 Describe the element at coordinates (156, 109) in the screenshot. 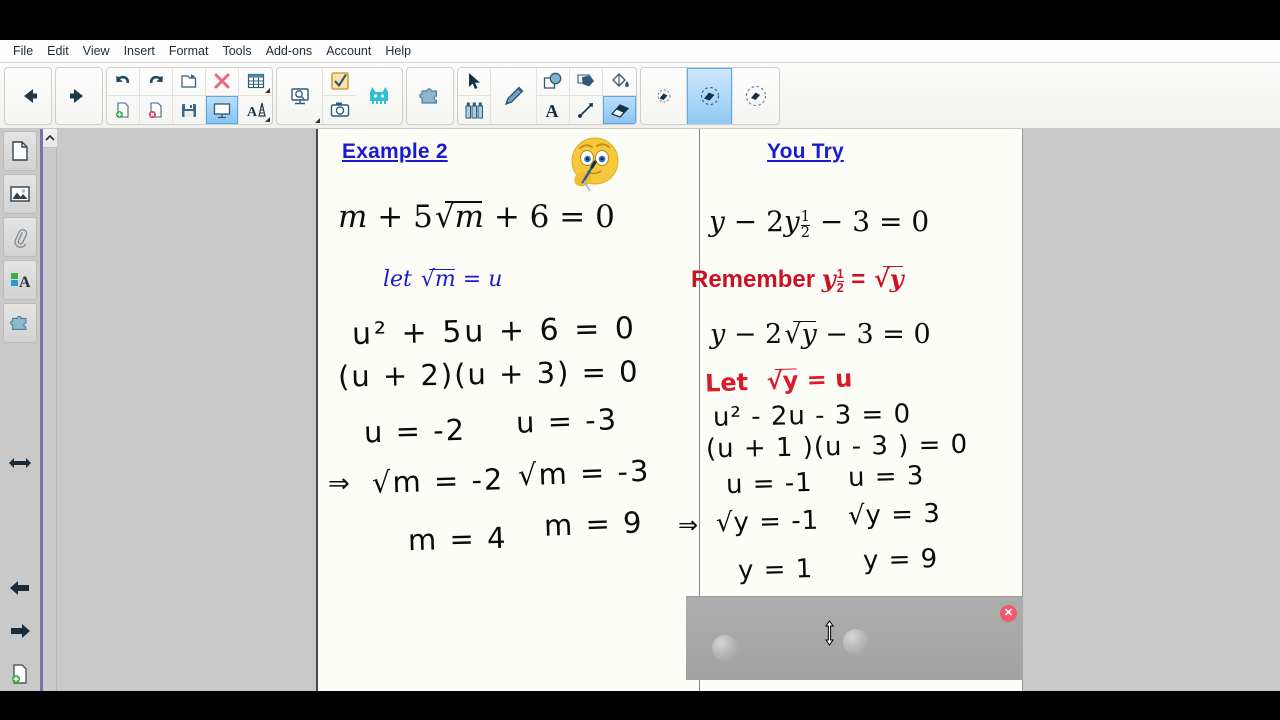

I see `delete-page-icon` at that location.